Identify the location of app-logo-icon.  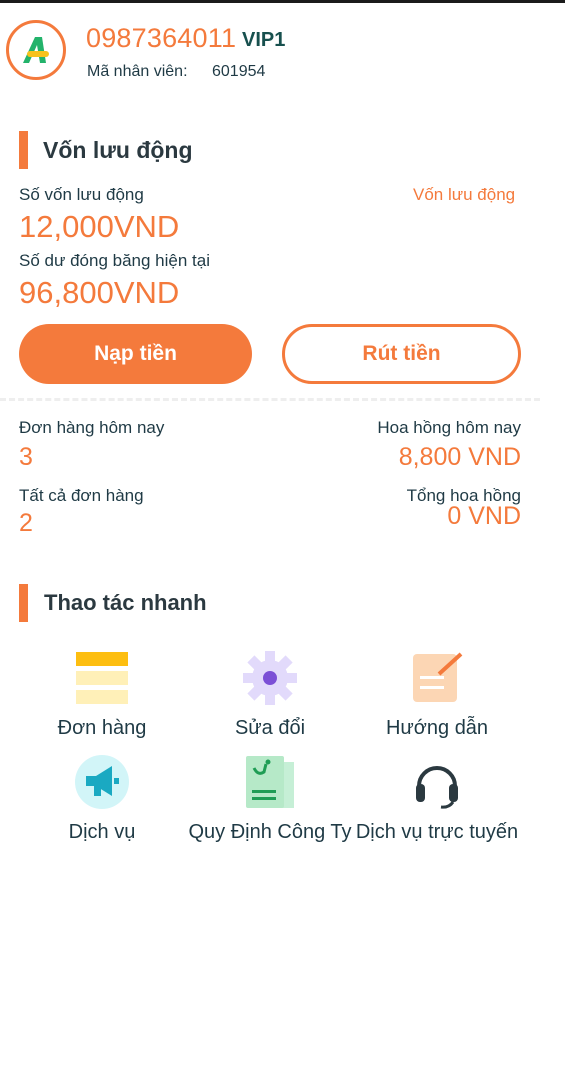
(36, 50).